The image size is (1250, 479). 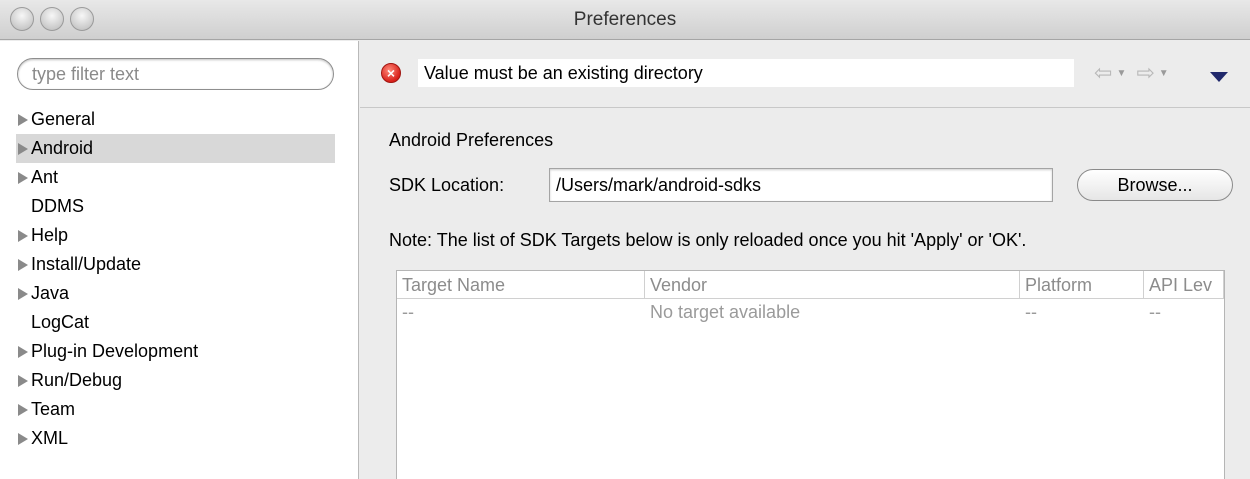 What do you see at coordinates (86, 264) in the screenshot?
I see `tree-item-label: Install/Update` at bounding box center [86, 264].